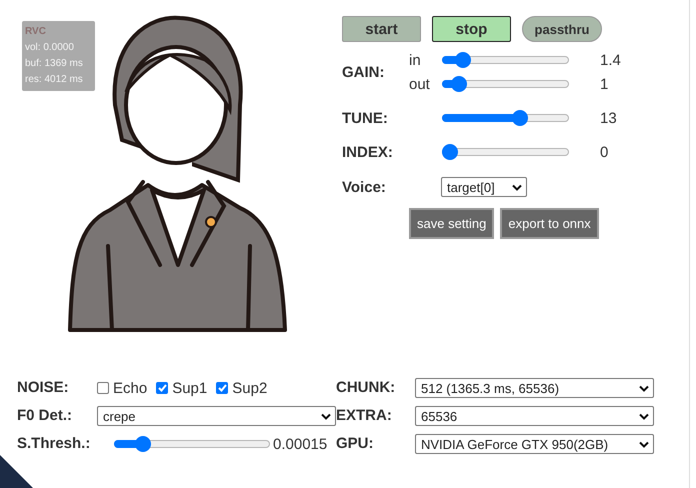 The image size is (696, 488). What do you see at coordinates (130, 388) in the screenshot?
I see `checkbox-label: Echo` at bounding box center [130, 388].